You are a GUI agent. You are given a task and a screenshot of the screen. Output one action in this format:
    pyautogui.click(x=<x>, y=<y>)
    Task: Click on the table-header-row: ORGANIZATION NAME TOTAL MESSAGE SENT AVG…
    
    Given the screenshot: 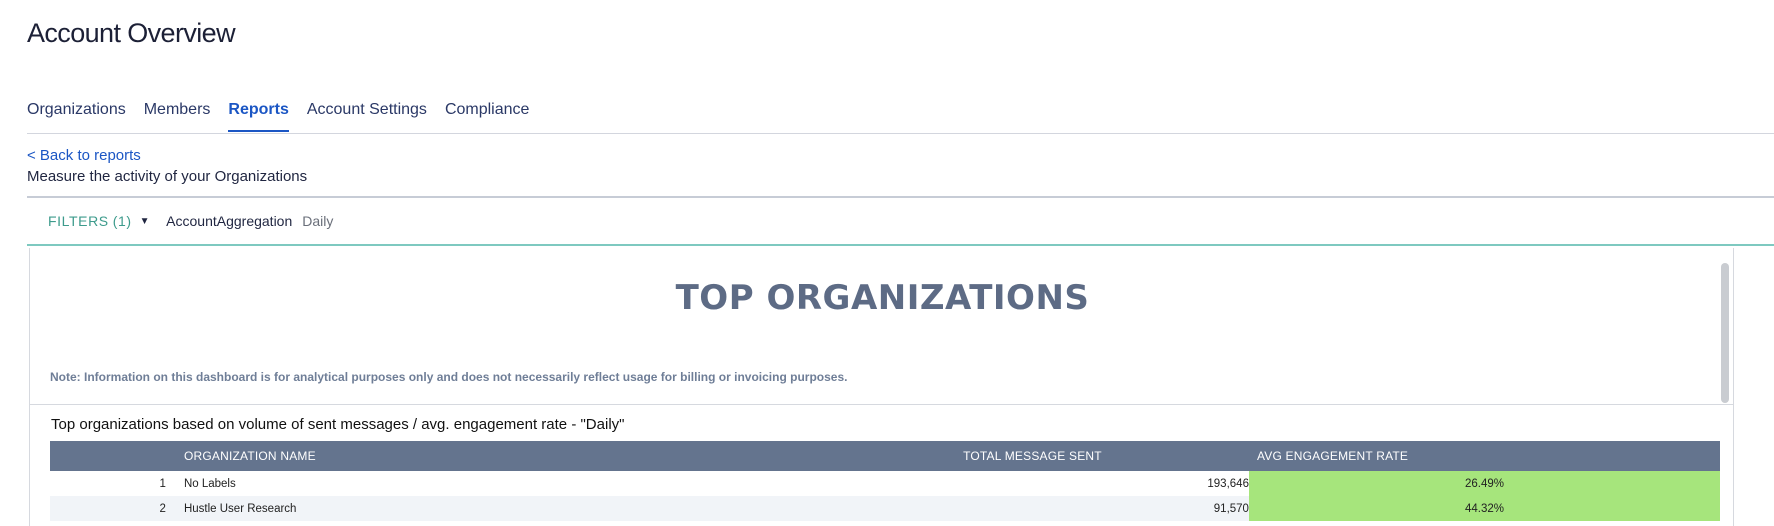 What is the action you would take?
    pyautogui.click(x=885, y=456)
    